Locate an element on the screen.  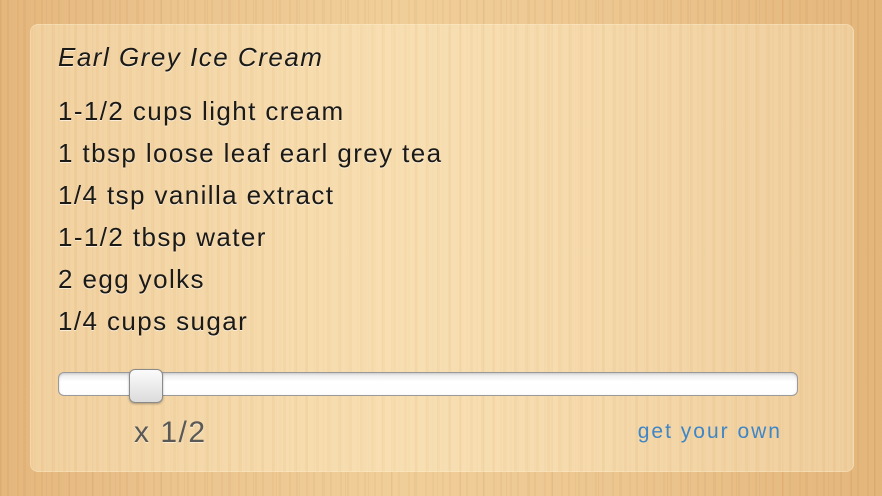
ingredient-item: 1/4 cups sugar is located at coordinates (153, 321).